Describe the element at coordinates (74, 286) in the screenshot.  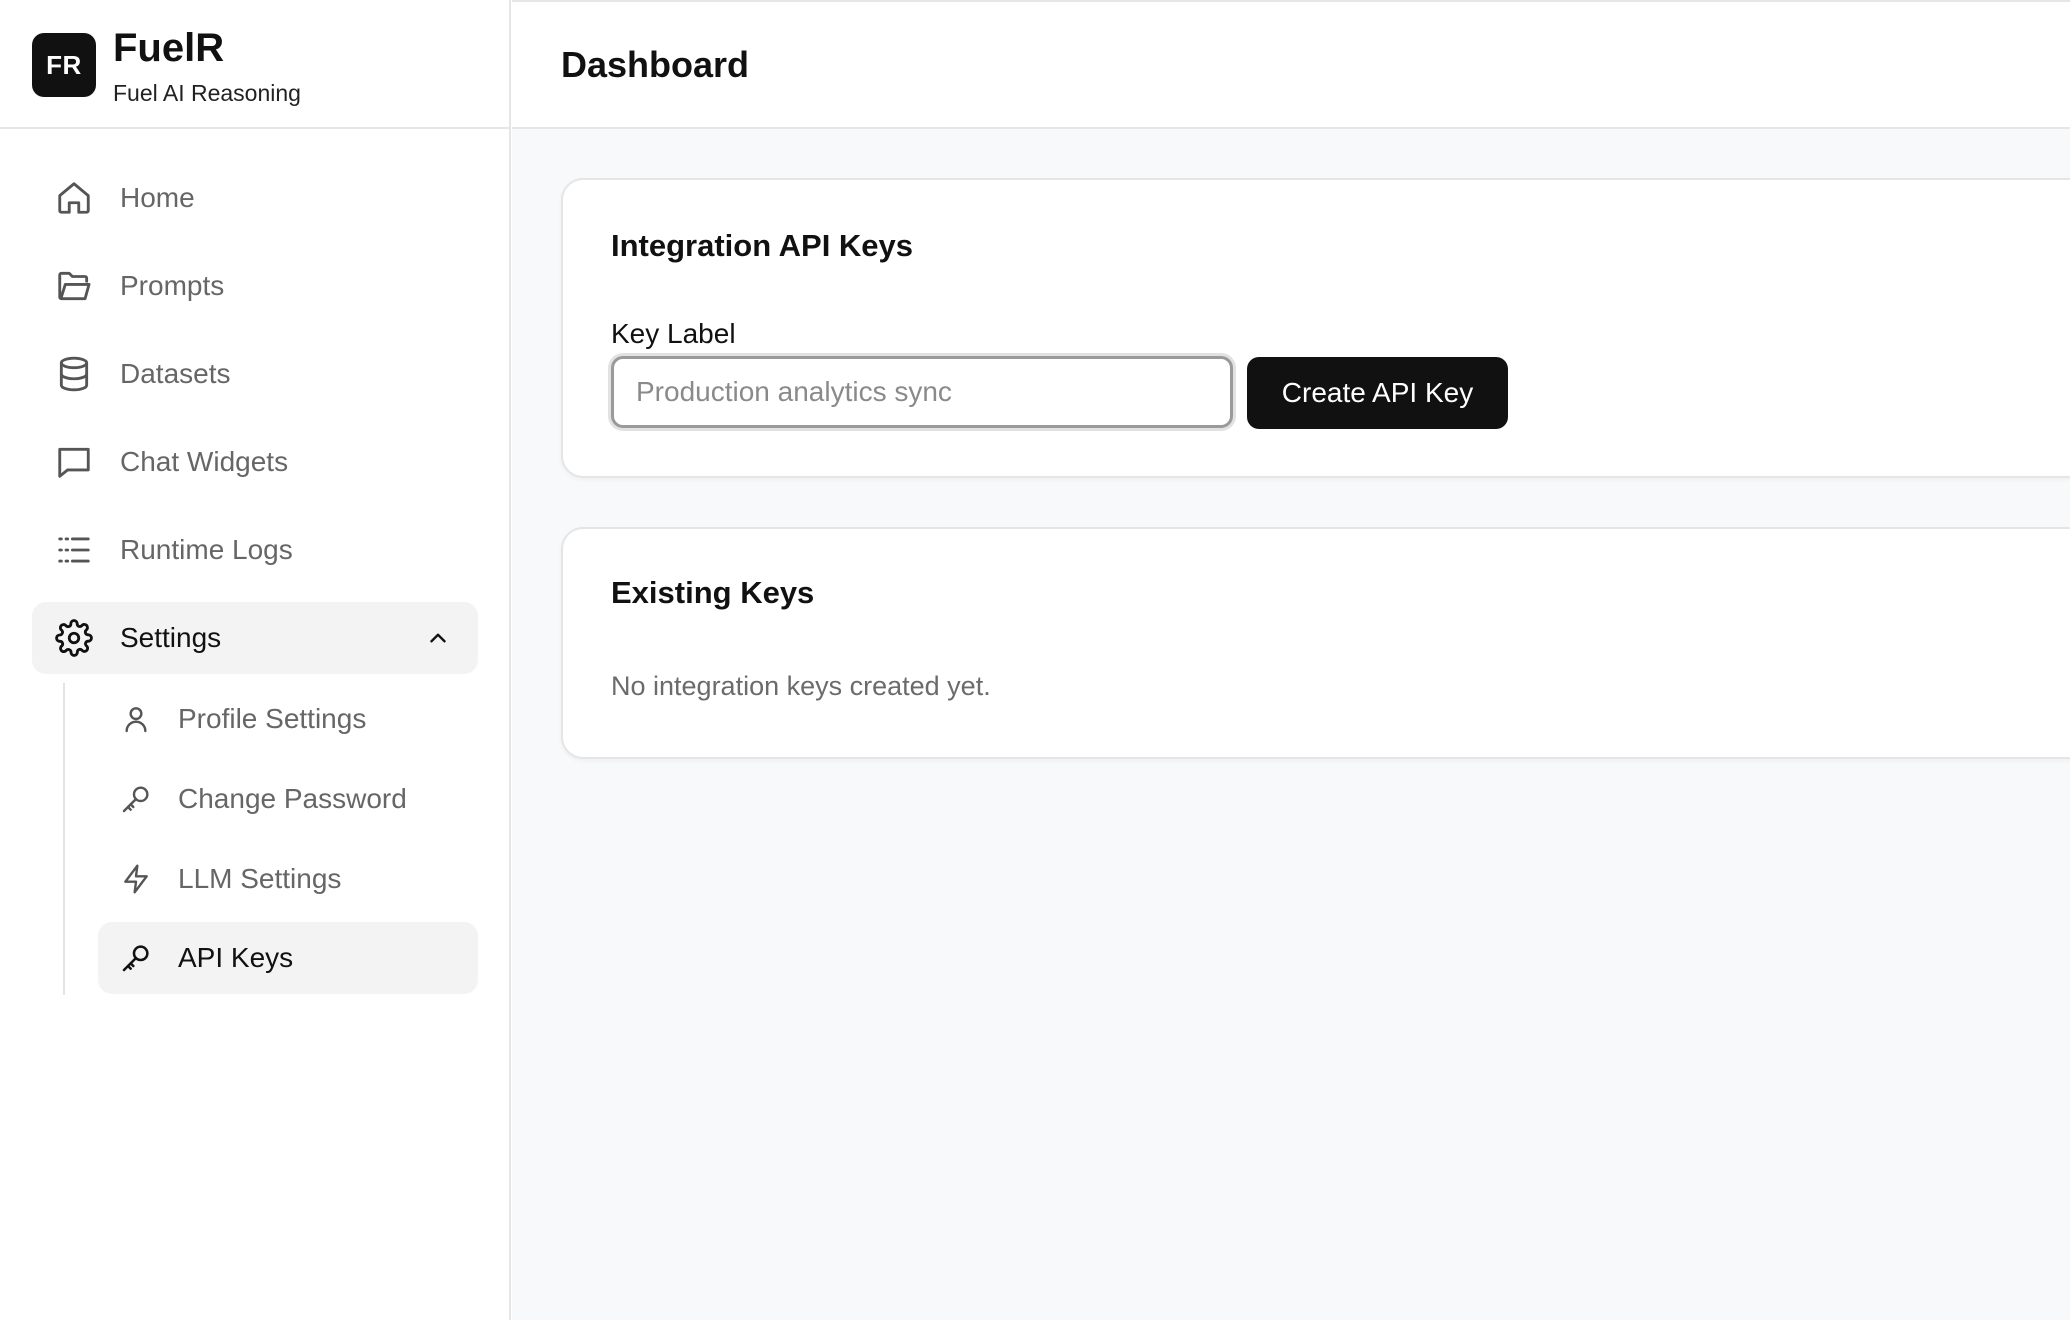
I see `folder-open-icon` at that location.